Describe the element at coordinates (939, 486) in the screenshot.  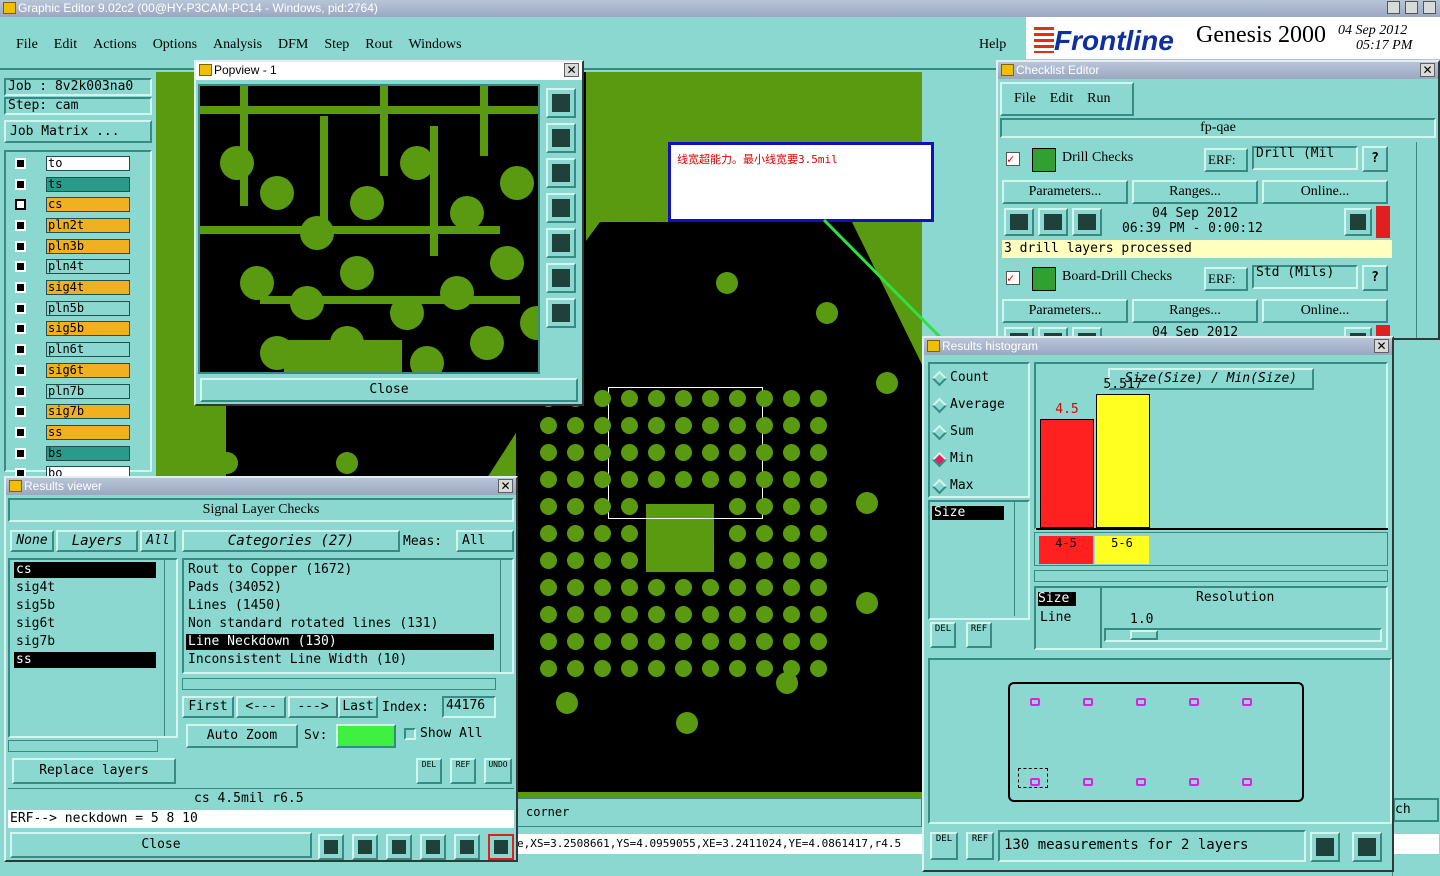
I see `radio-max` at that location.